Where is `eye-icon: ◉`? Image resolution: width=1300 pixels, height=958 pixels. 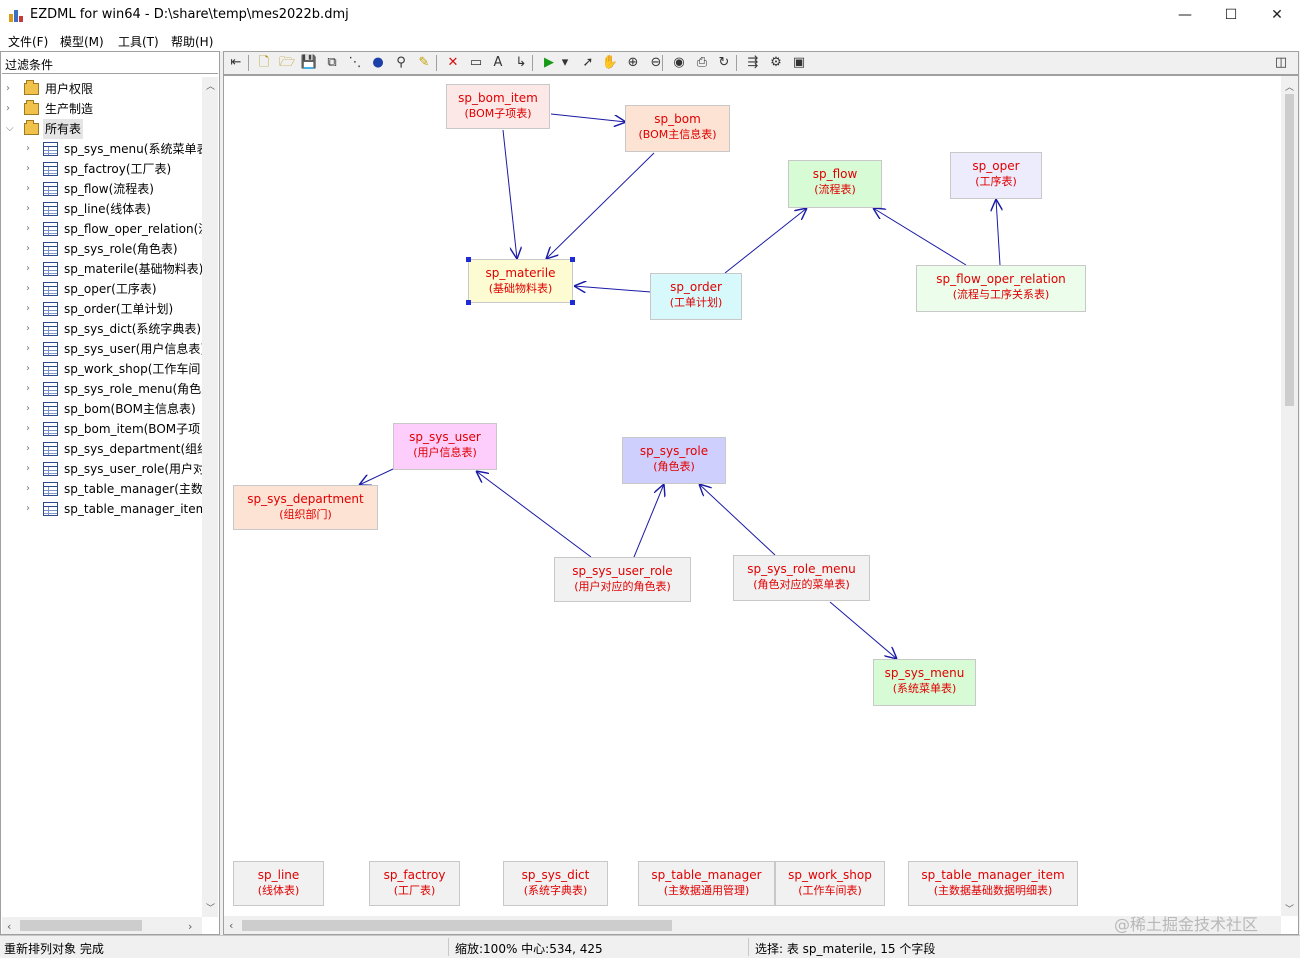
eye-icon: ◉ is located at coordinates (679, 63).